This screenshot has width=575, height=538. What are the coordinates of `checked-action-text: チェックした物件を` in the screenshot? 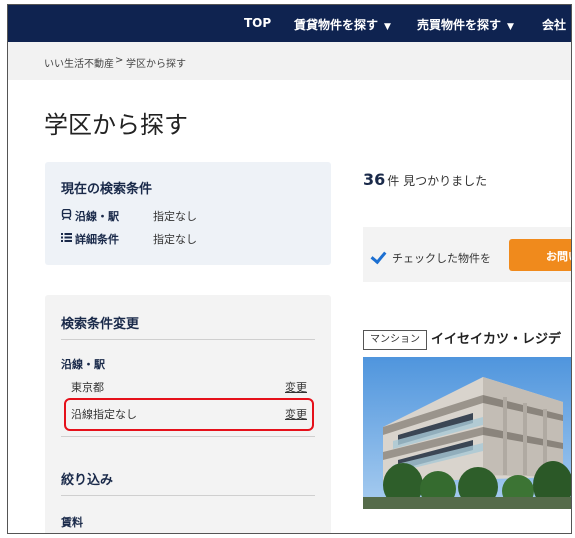 It's located at (441, 258).